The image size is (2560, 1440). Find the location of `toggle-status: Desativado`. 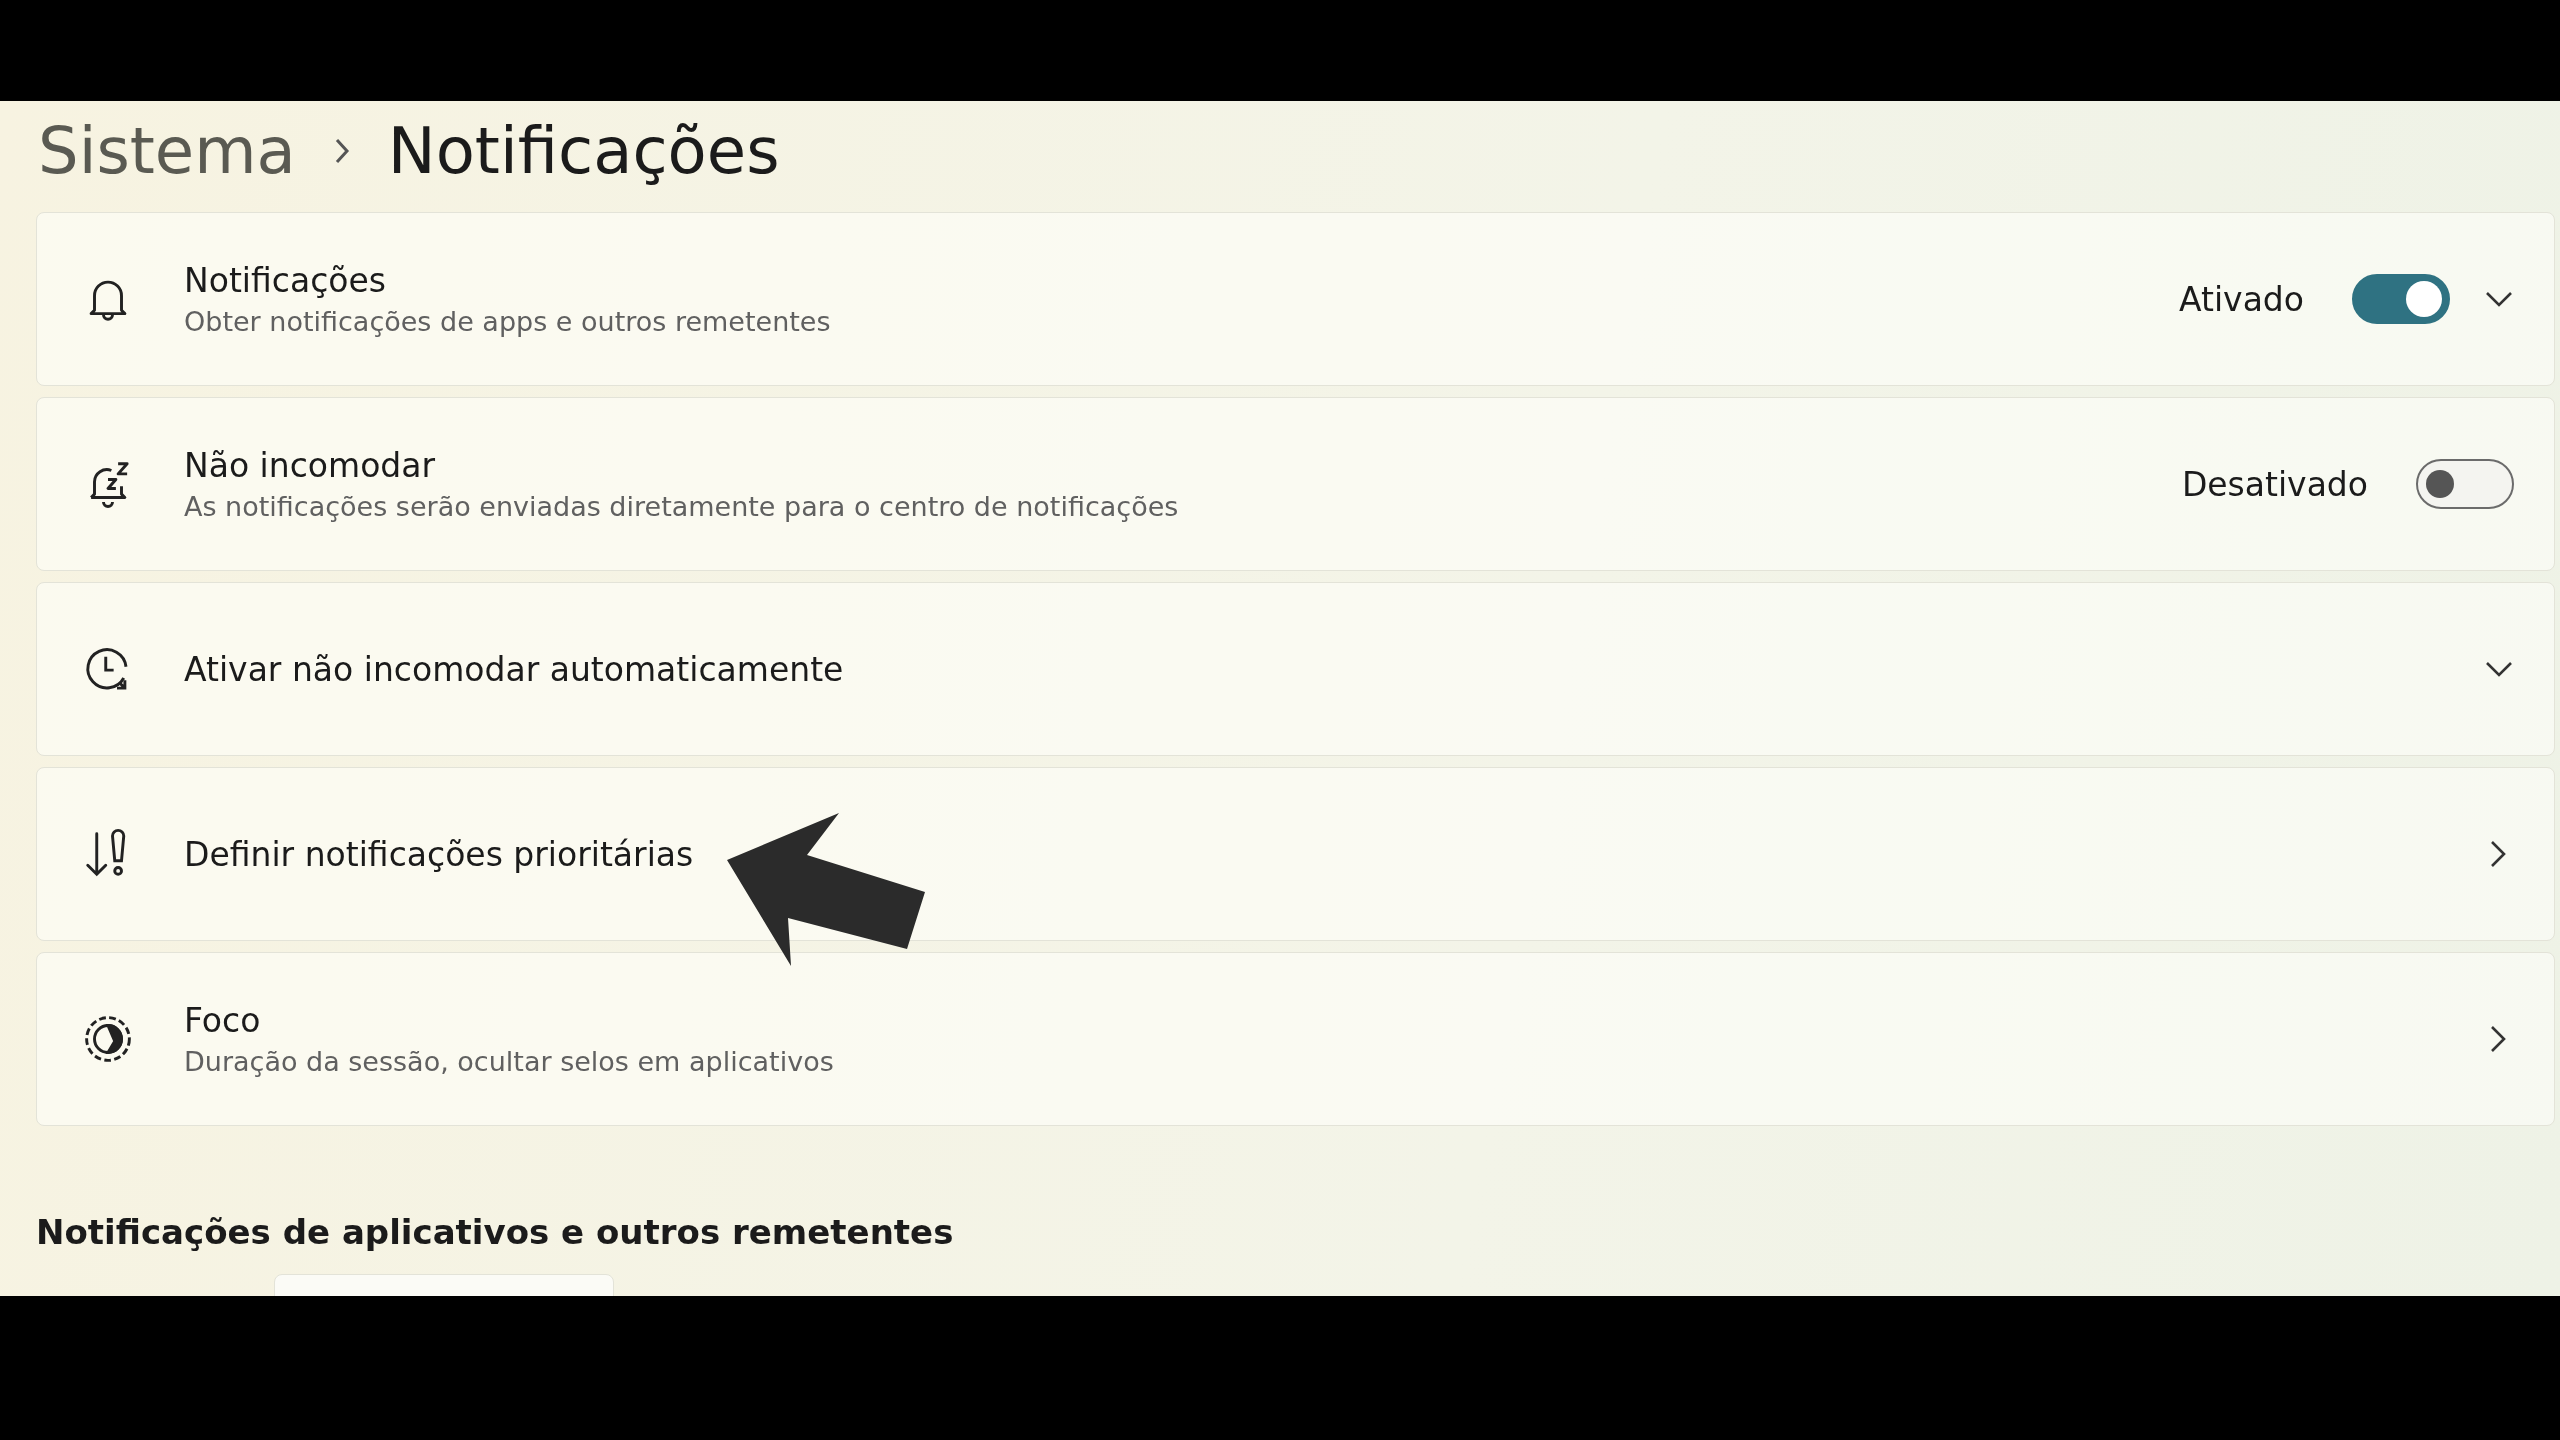

toggle-status: Desativado is located at coordinates (2274, 484).